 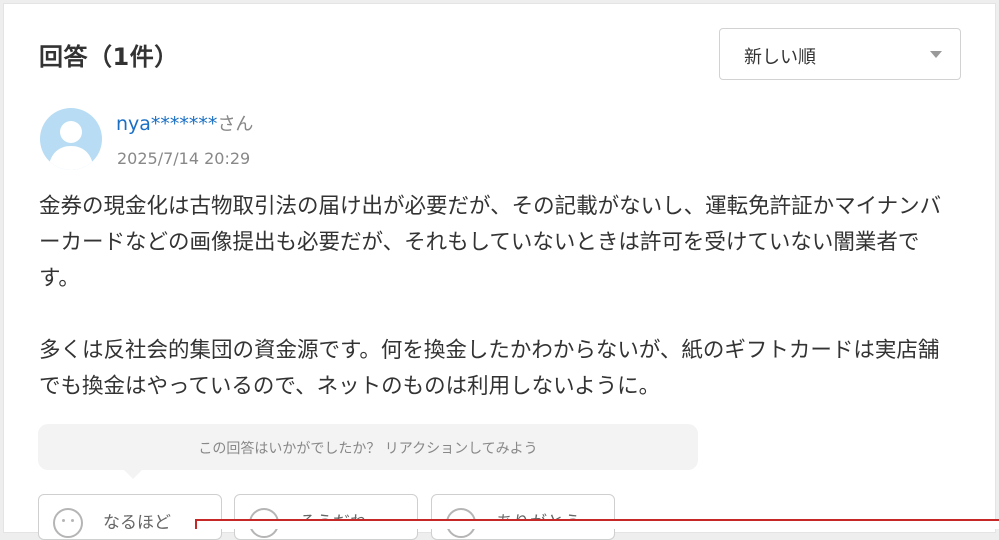 I want to click on honorific-suffix: さん, so click(x=235, y=124).